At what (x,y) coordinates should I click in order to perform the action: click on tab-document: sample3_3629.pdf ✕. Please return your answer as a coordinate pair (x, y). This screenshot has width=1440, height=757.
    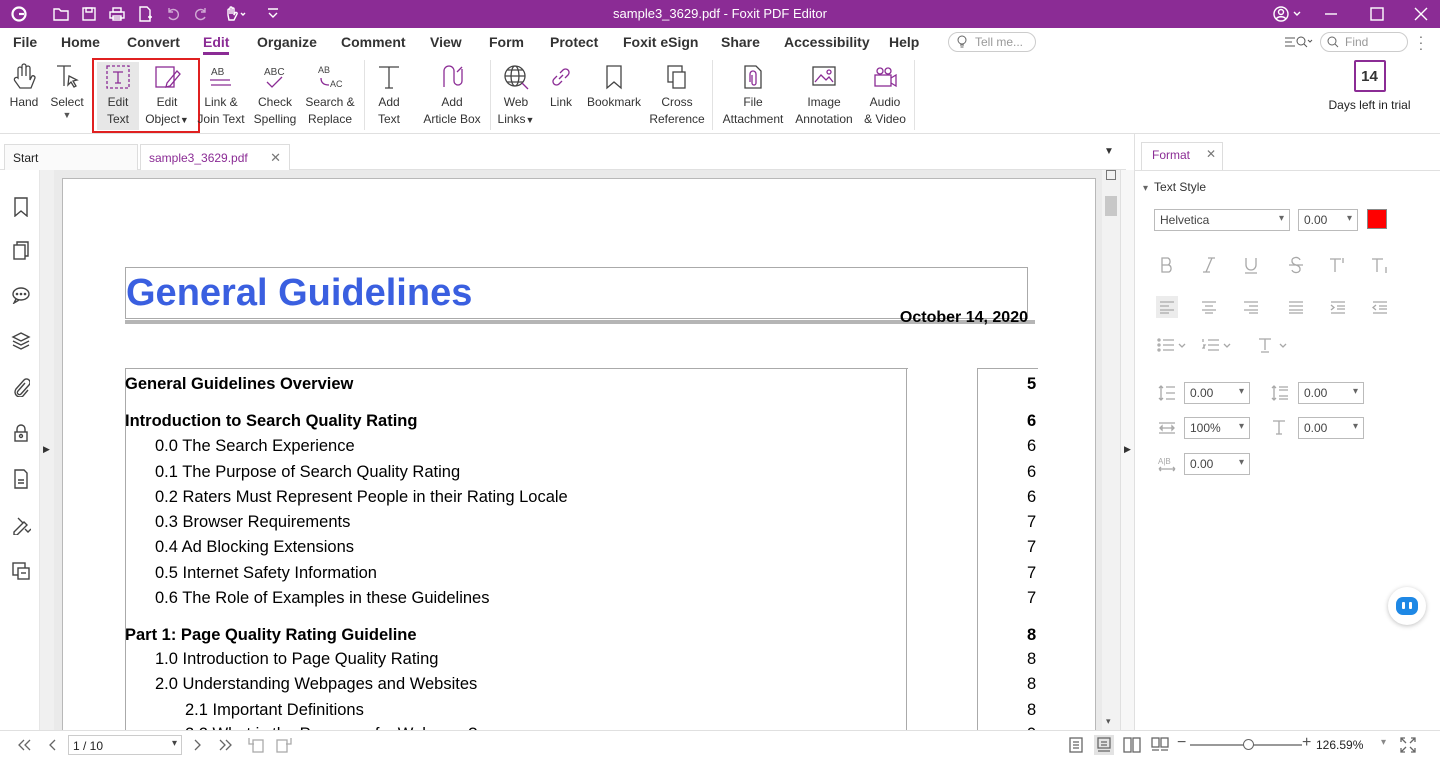
    Looking at the image, I should click on (215, 157).